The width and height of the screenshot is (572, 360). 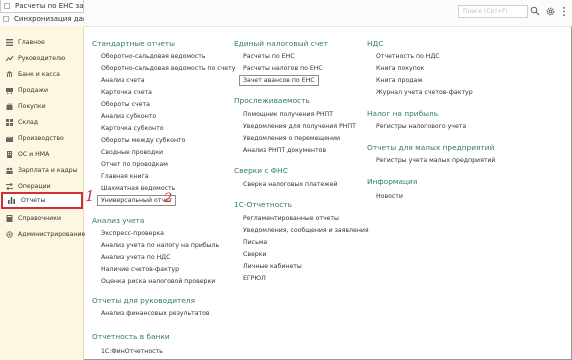 I want to click on tab-label: Синхронизация данн, so click(x=49, y=19).